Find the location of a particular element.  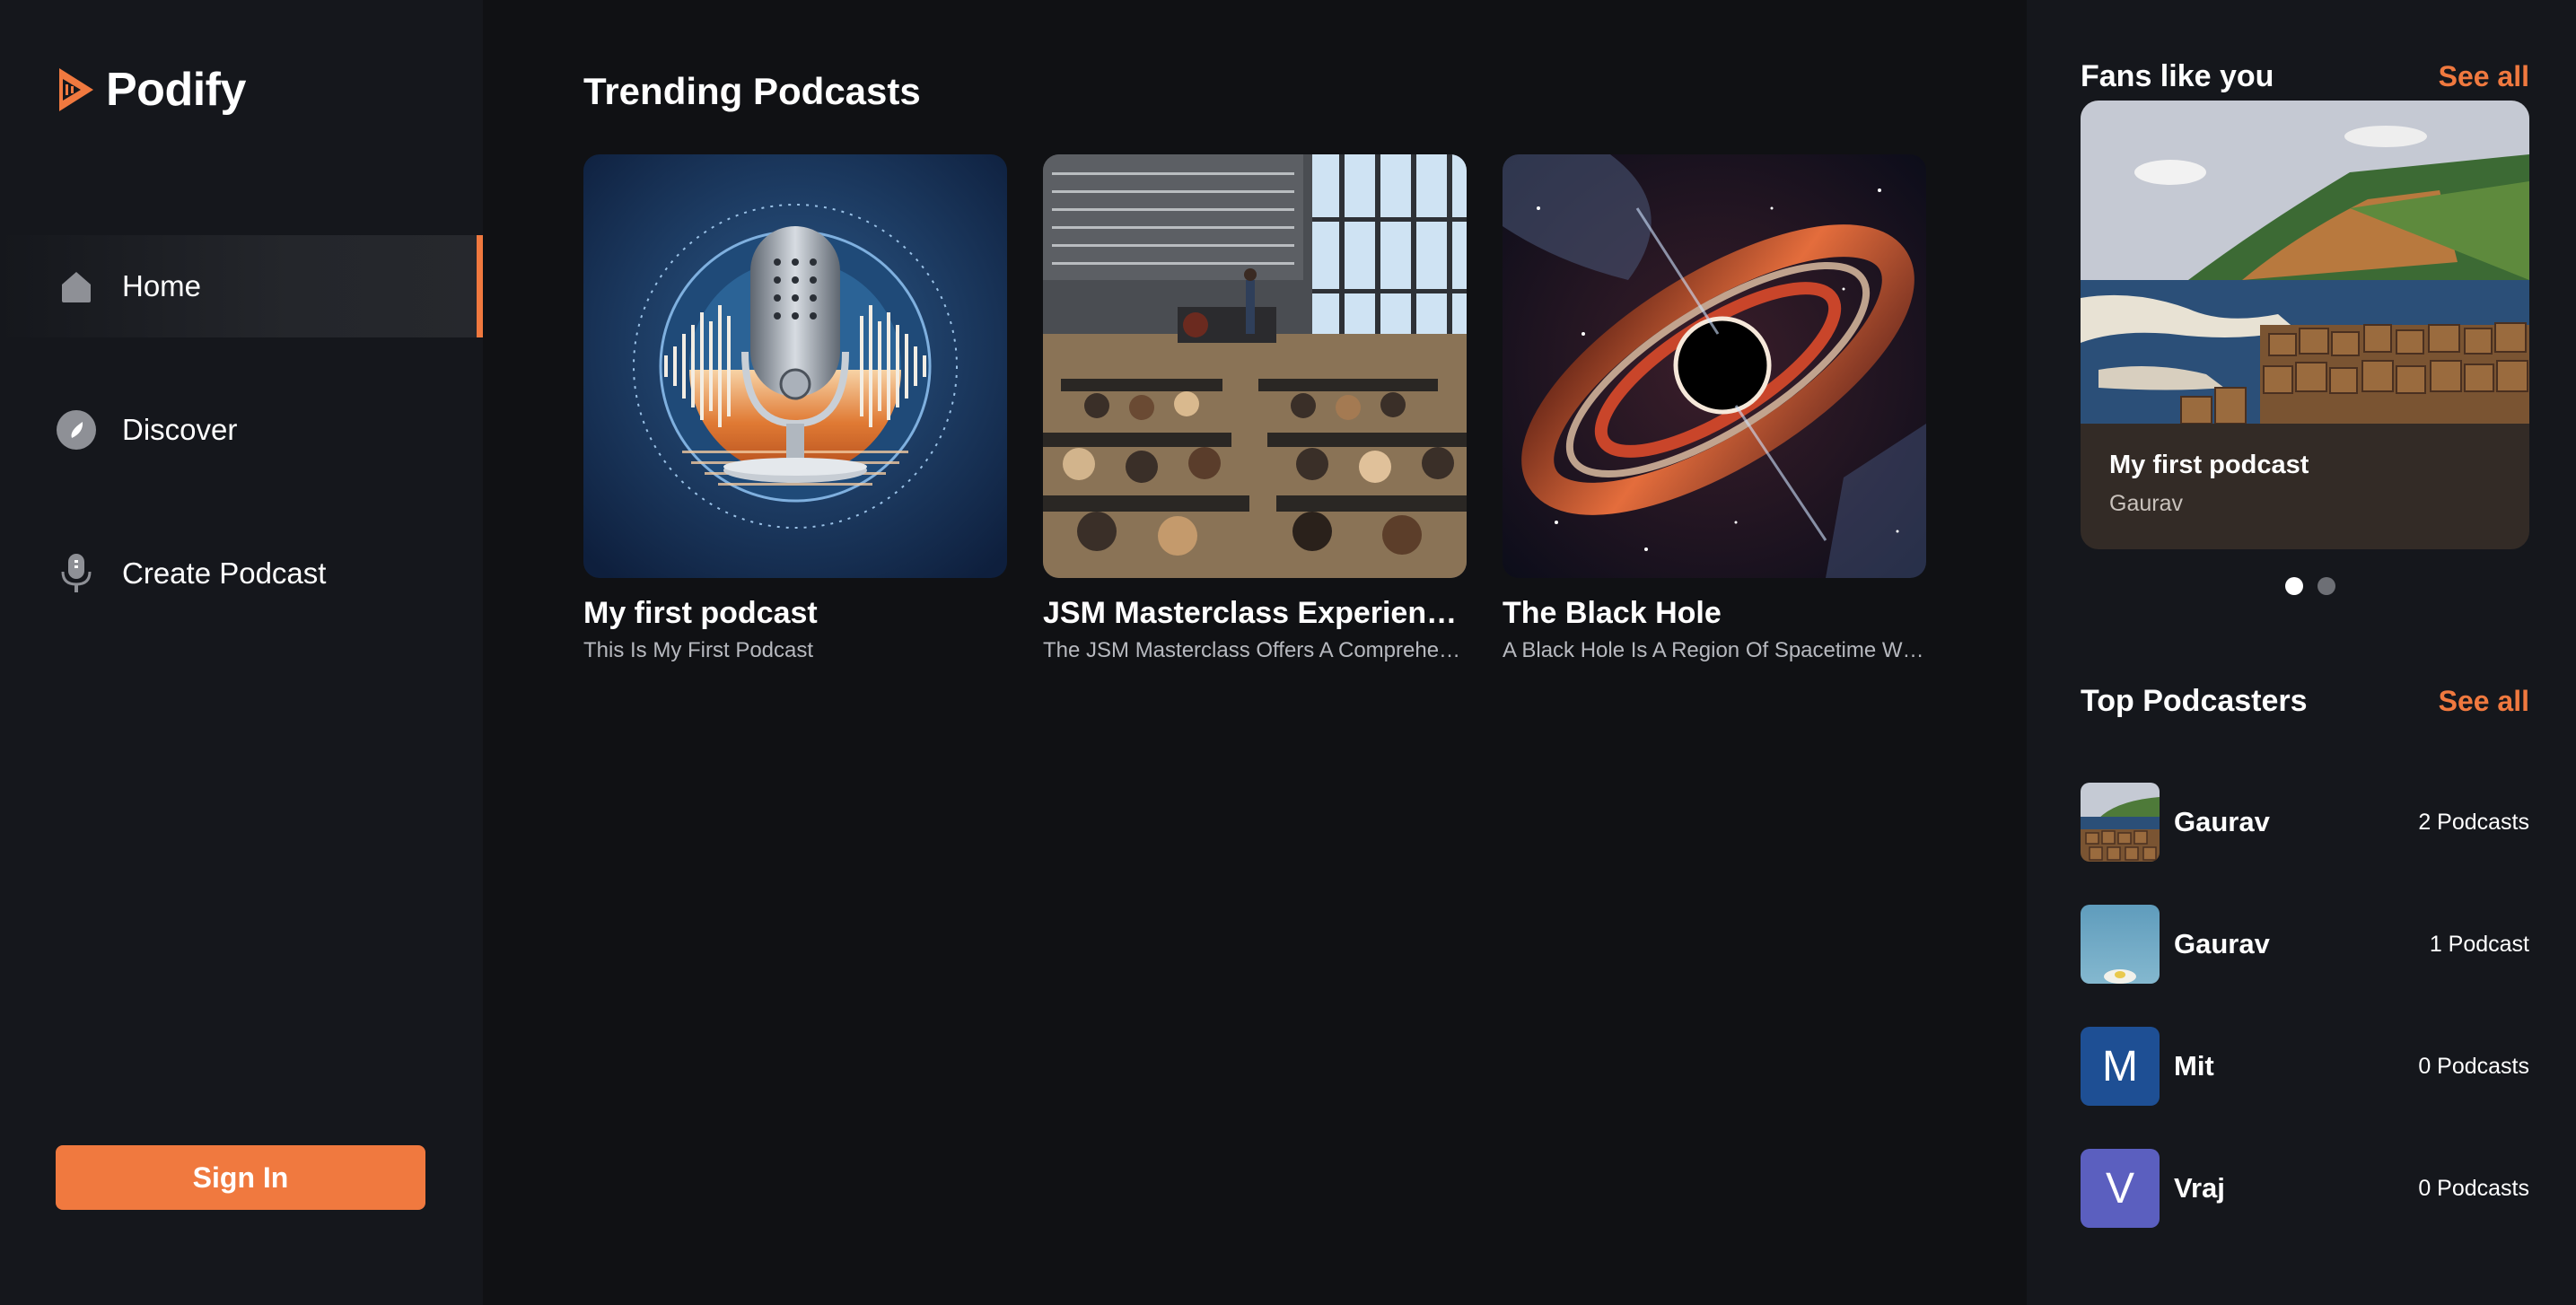

podcast-card-description: This Is My First Podcast is located at coordinates (698, 650).